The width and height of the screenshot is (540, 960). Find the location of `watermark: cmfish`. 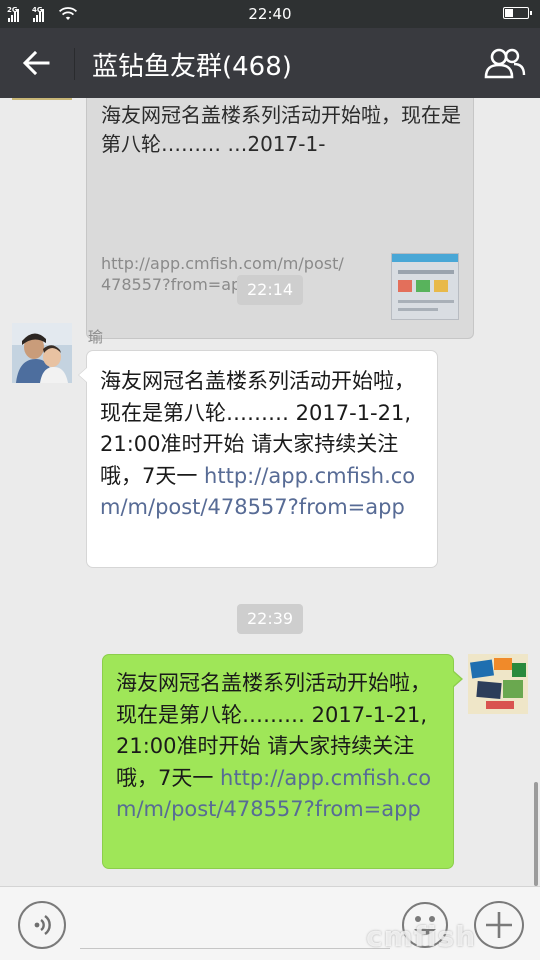

watermark: cmfish is located at coordinates (421, 936).